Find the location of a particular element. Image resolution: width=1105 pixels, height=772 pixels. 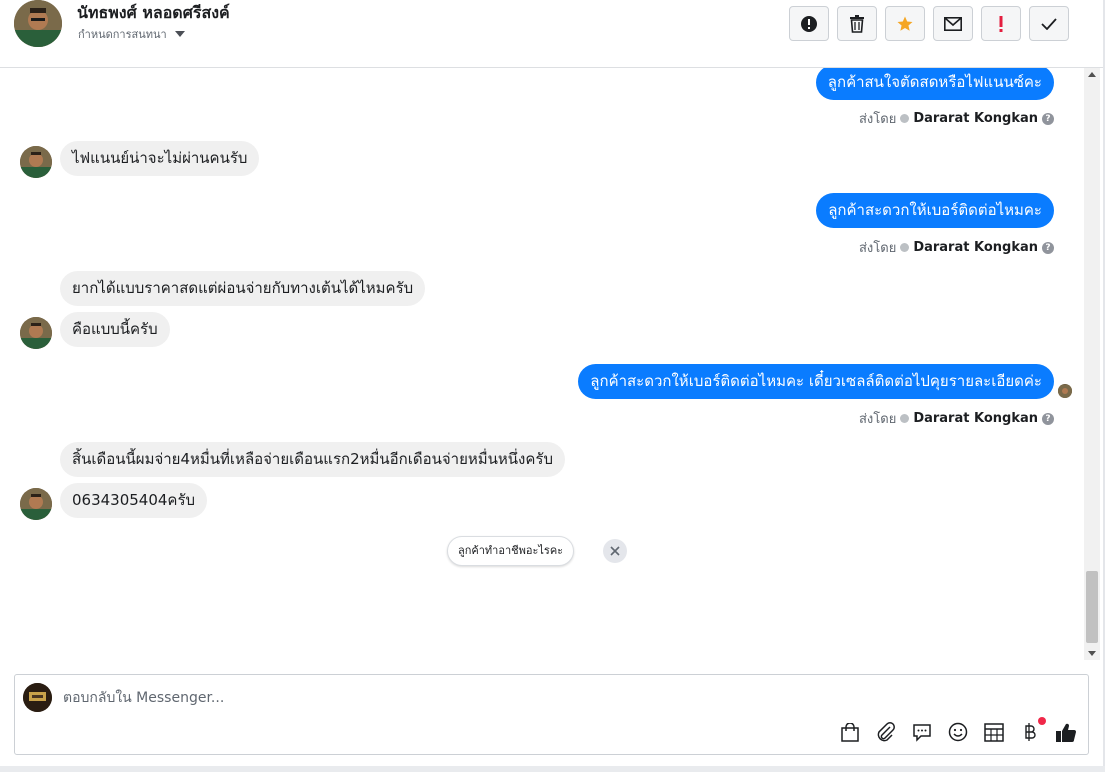

star-button is located at coordinates (905, 23).